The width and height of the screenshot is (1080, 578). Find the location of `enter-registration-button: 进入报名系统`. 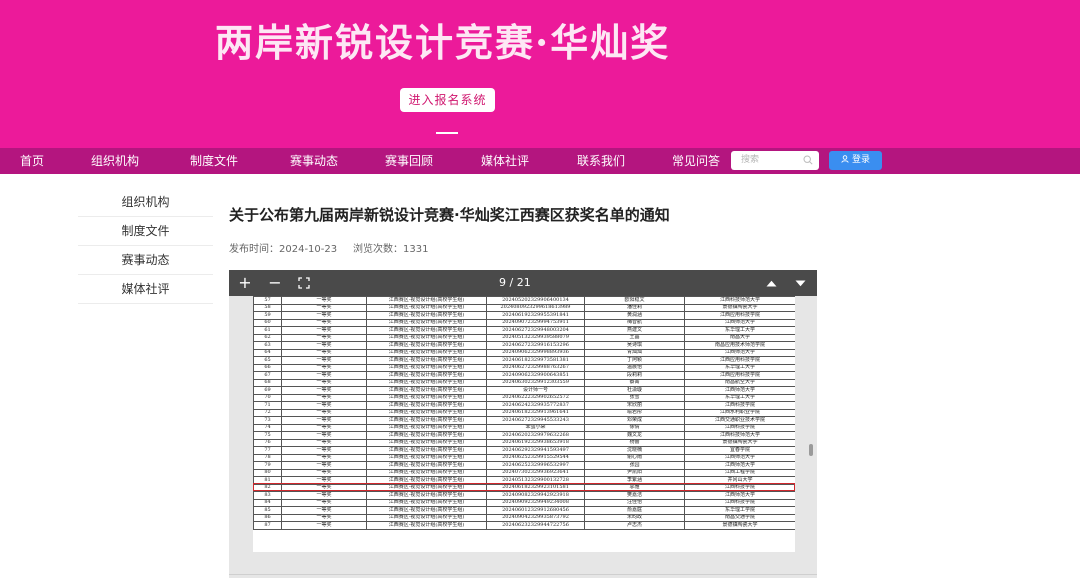

enter-registration-button: 进入报名系统 is located at coordinates (447, 100).